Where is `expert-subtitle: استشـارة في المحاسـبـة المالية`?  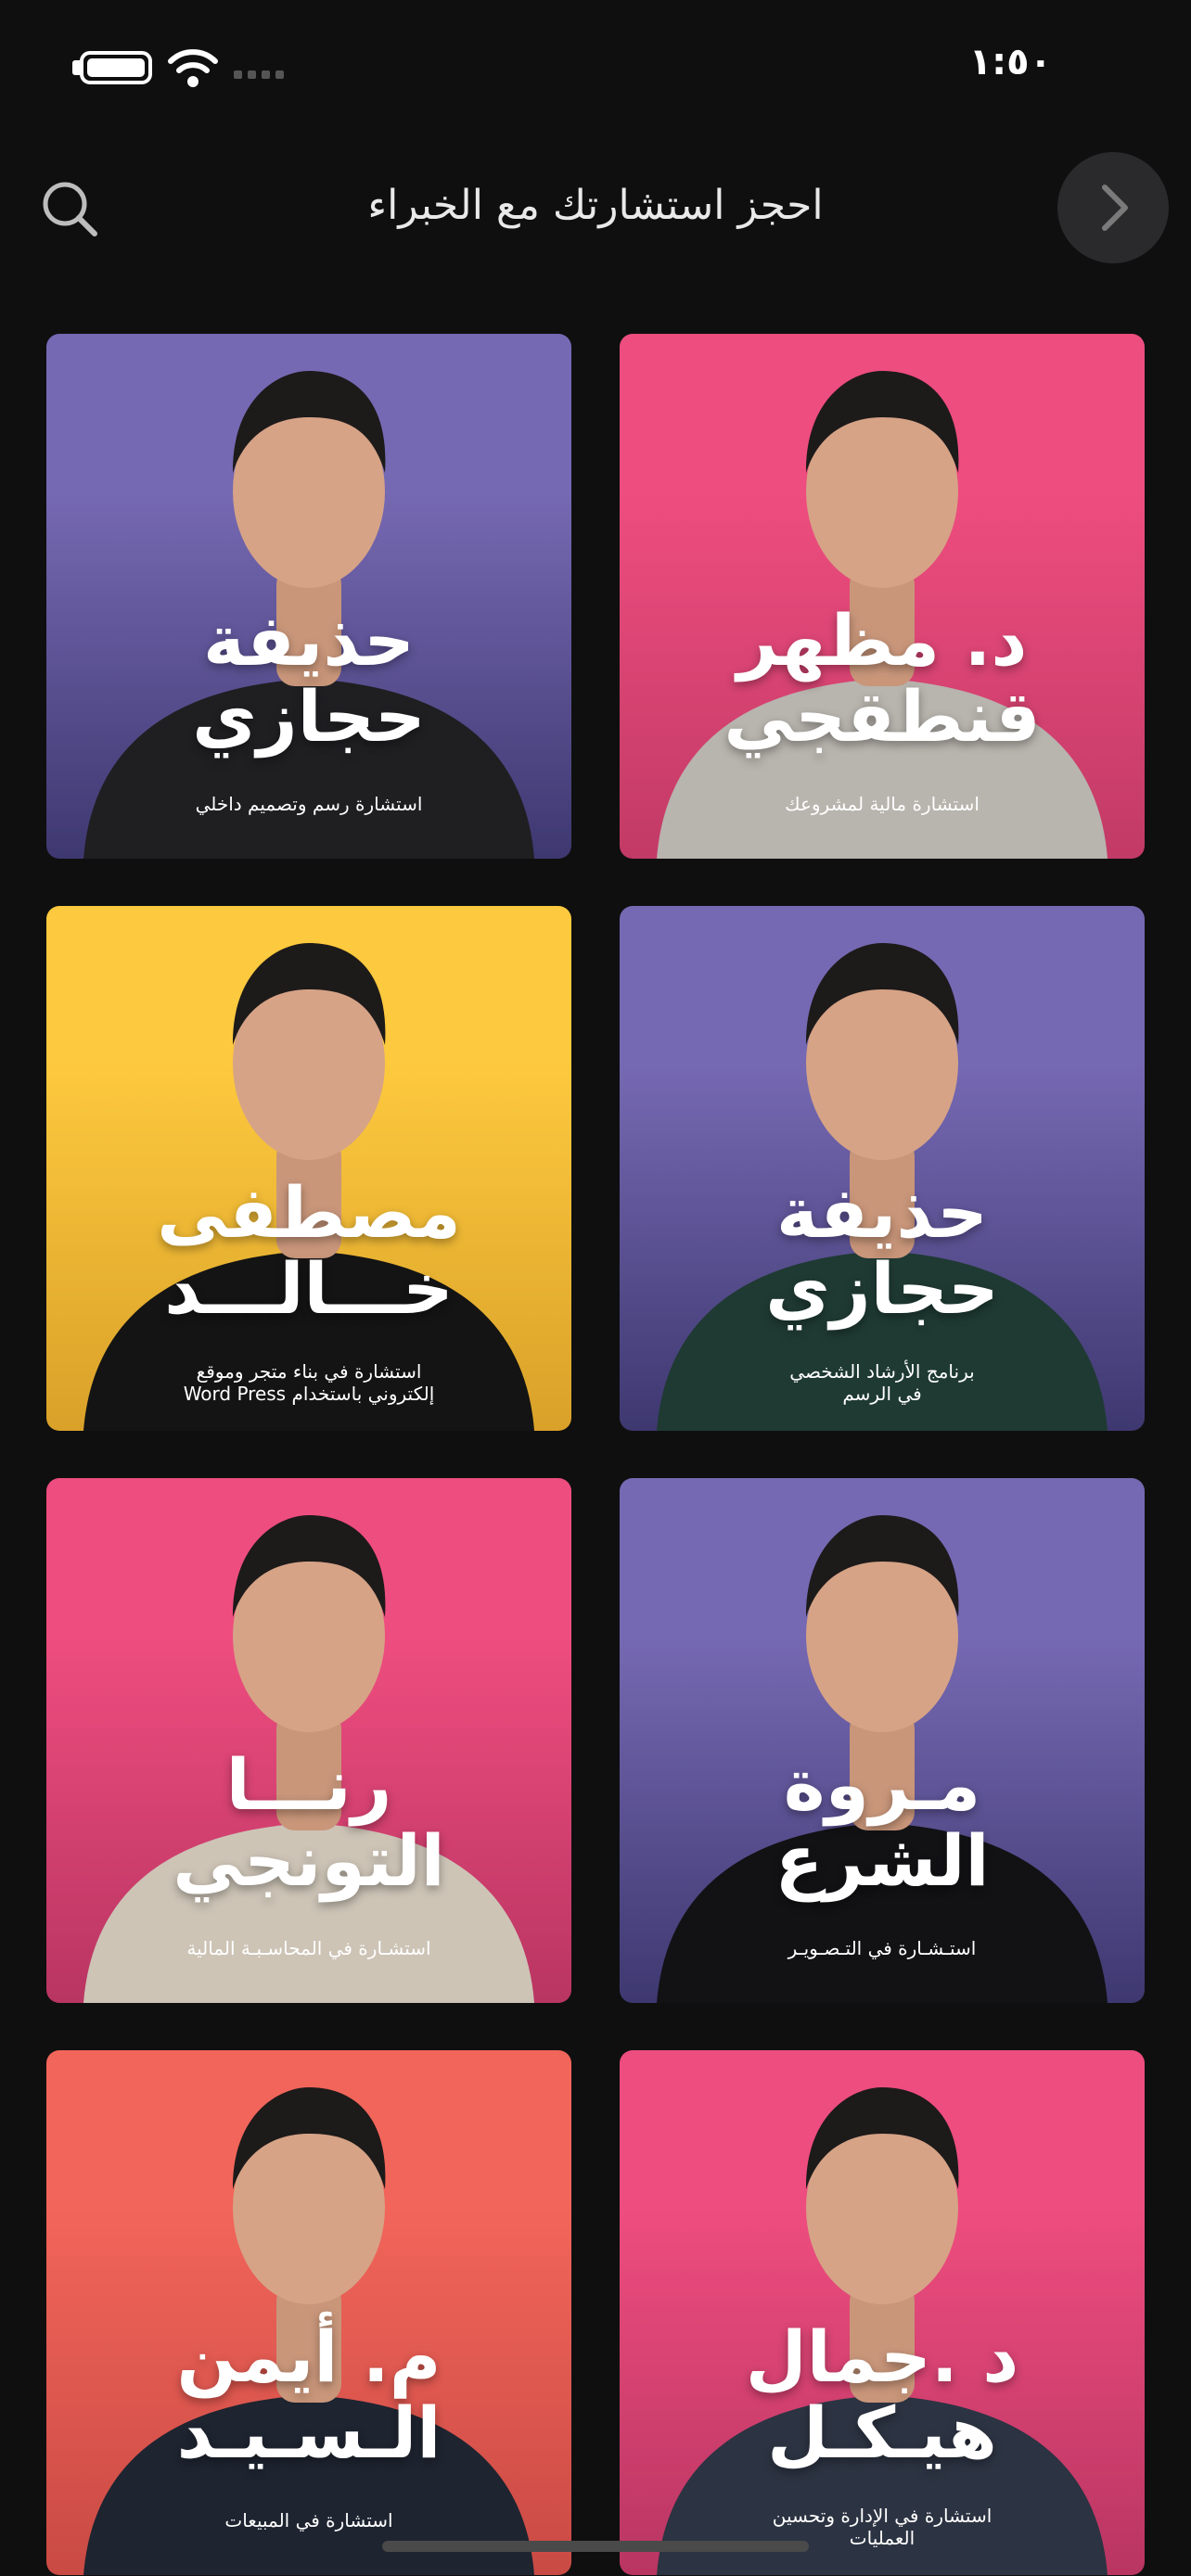 expert-subtitle: استشـارة في المحاسـبـة المالية is located at coordinates (309, 1948).